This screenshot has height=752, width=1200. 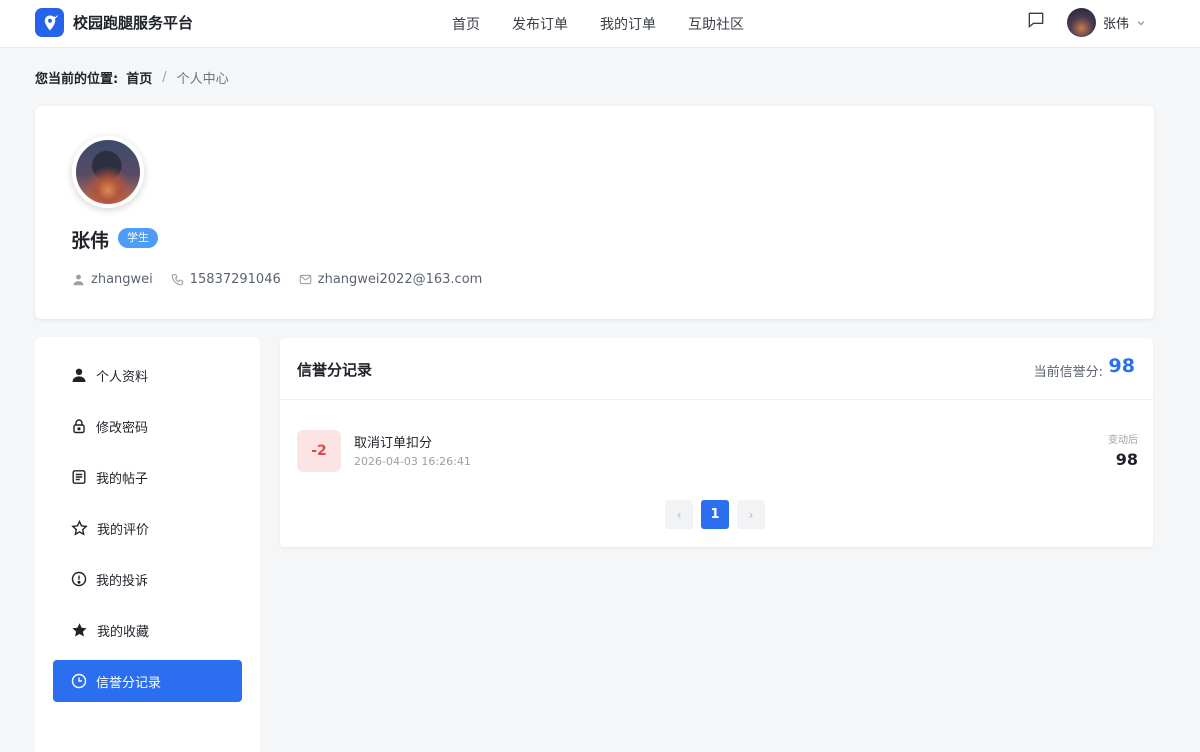 I want to click on profile-username: zhangwei, so click(x=112, y=279).